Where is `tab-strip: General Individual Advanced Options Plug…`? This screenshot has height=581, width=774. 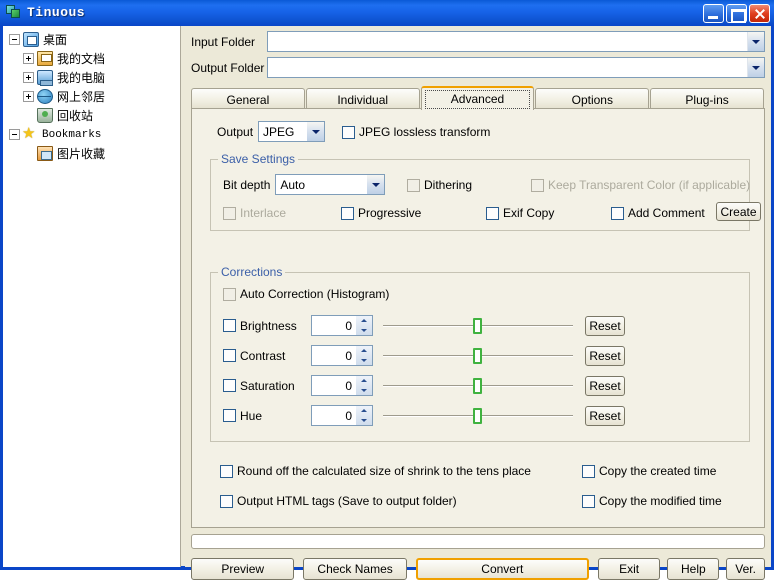 tab-strip: General Individual Advanced Options Plug… is located at coordinates (478, 98).